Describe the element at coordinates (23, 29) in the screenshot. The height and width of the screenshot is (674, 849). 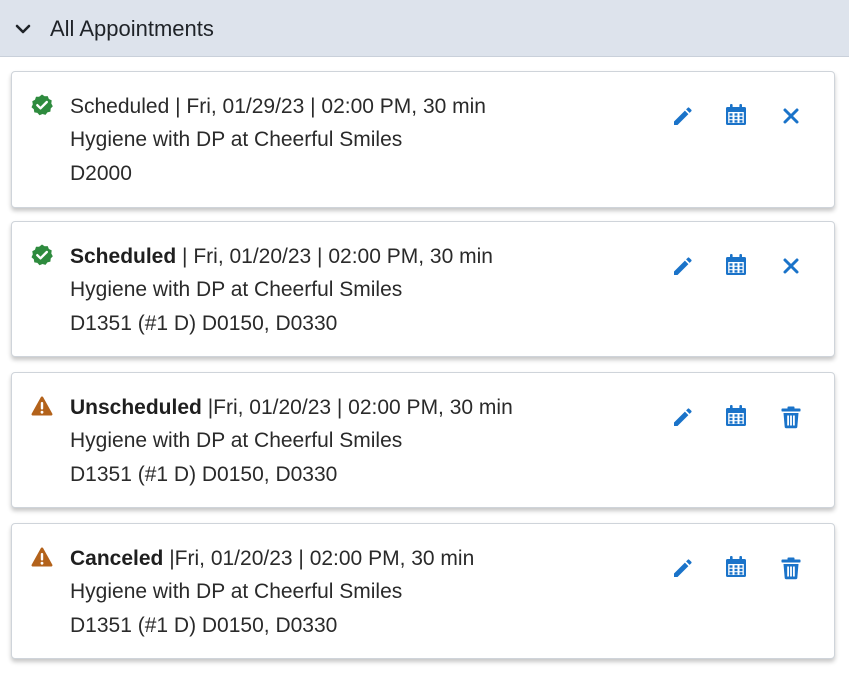
I see `chevron-down-icon` at that location.